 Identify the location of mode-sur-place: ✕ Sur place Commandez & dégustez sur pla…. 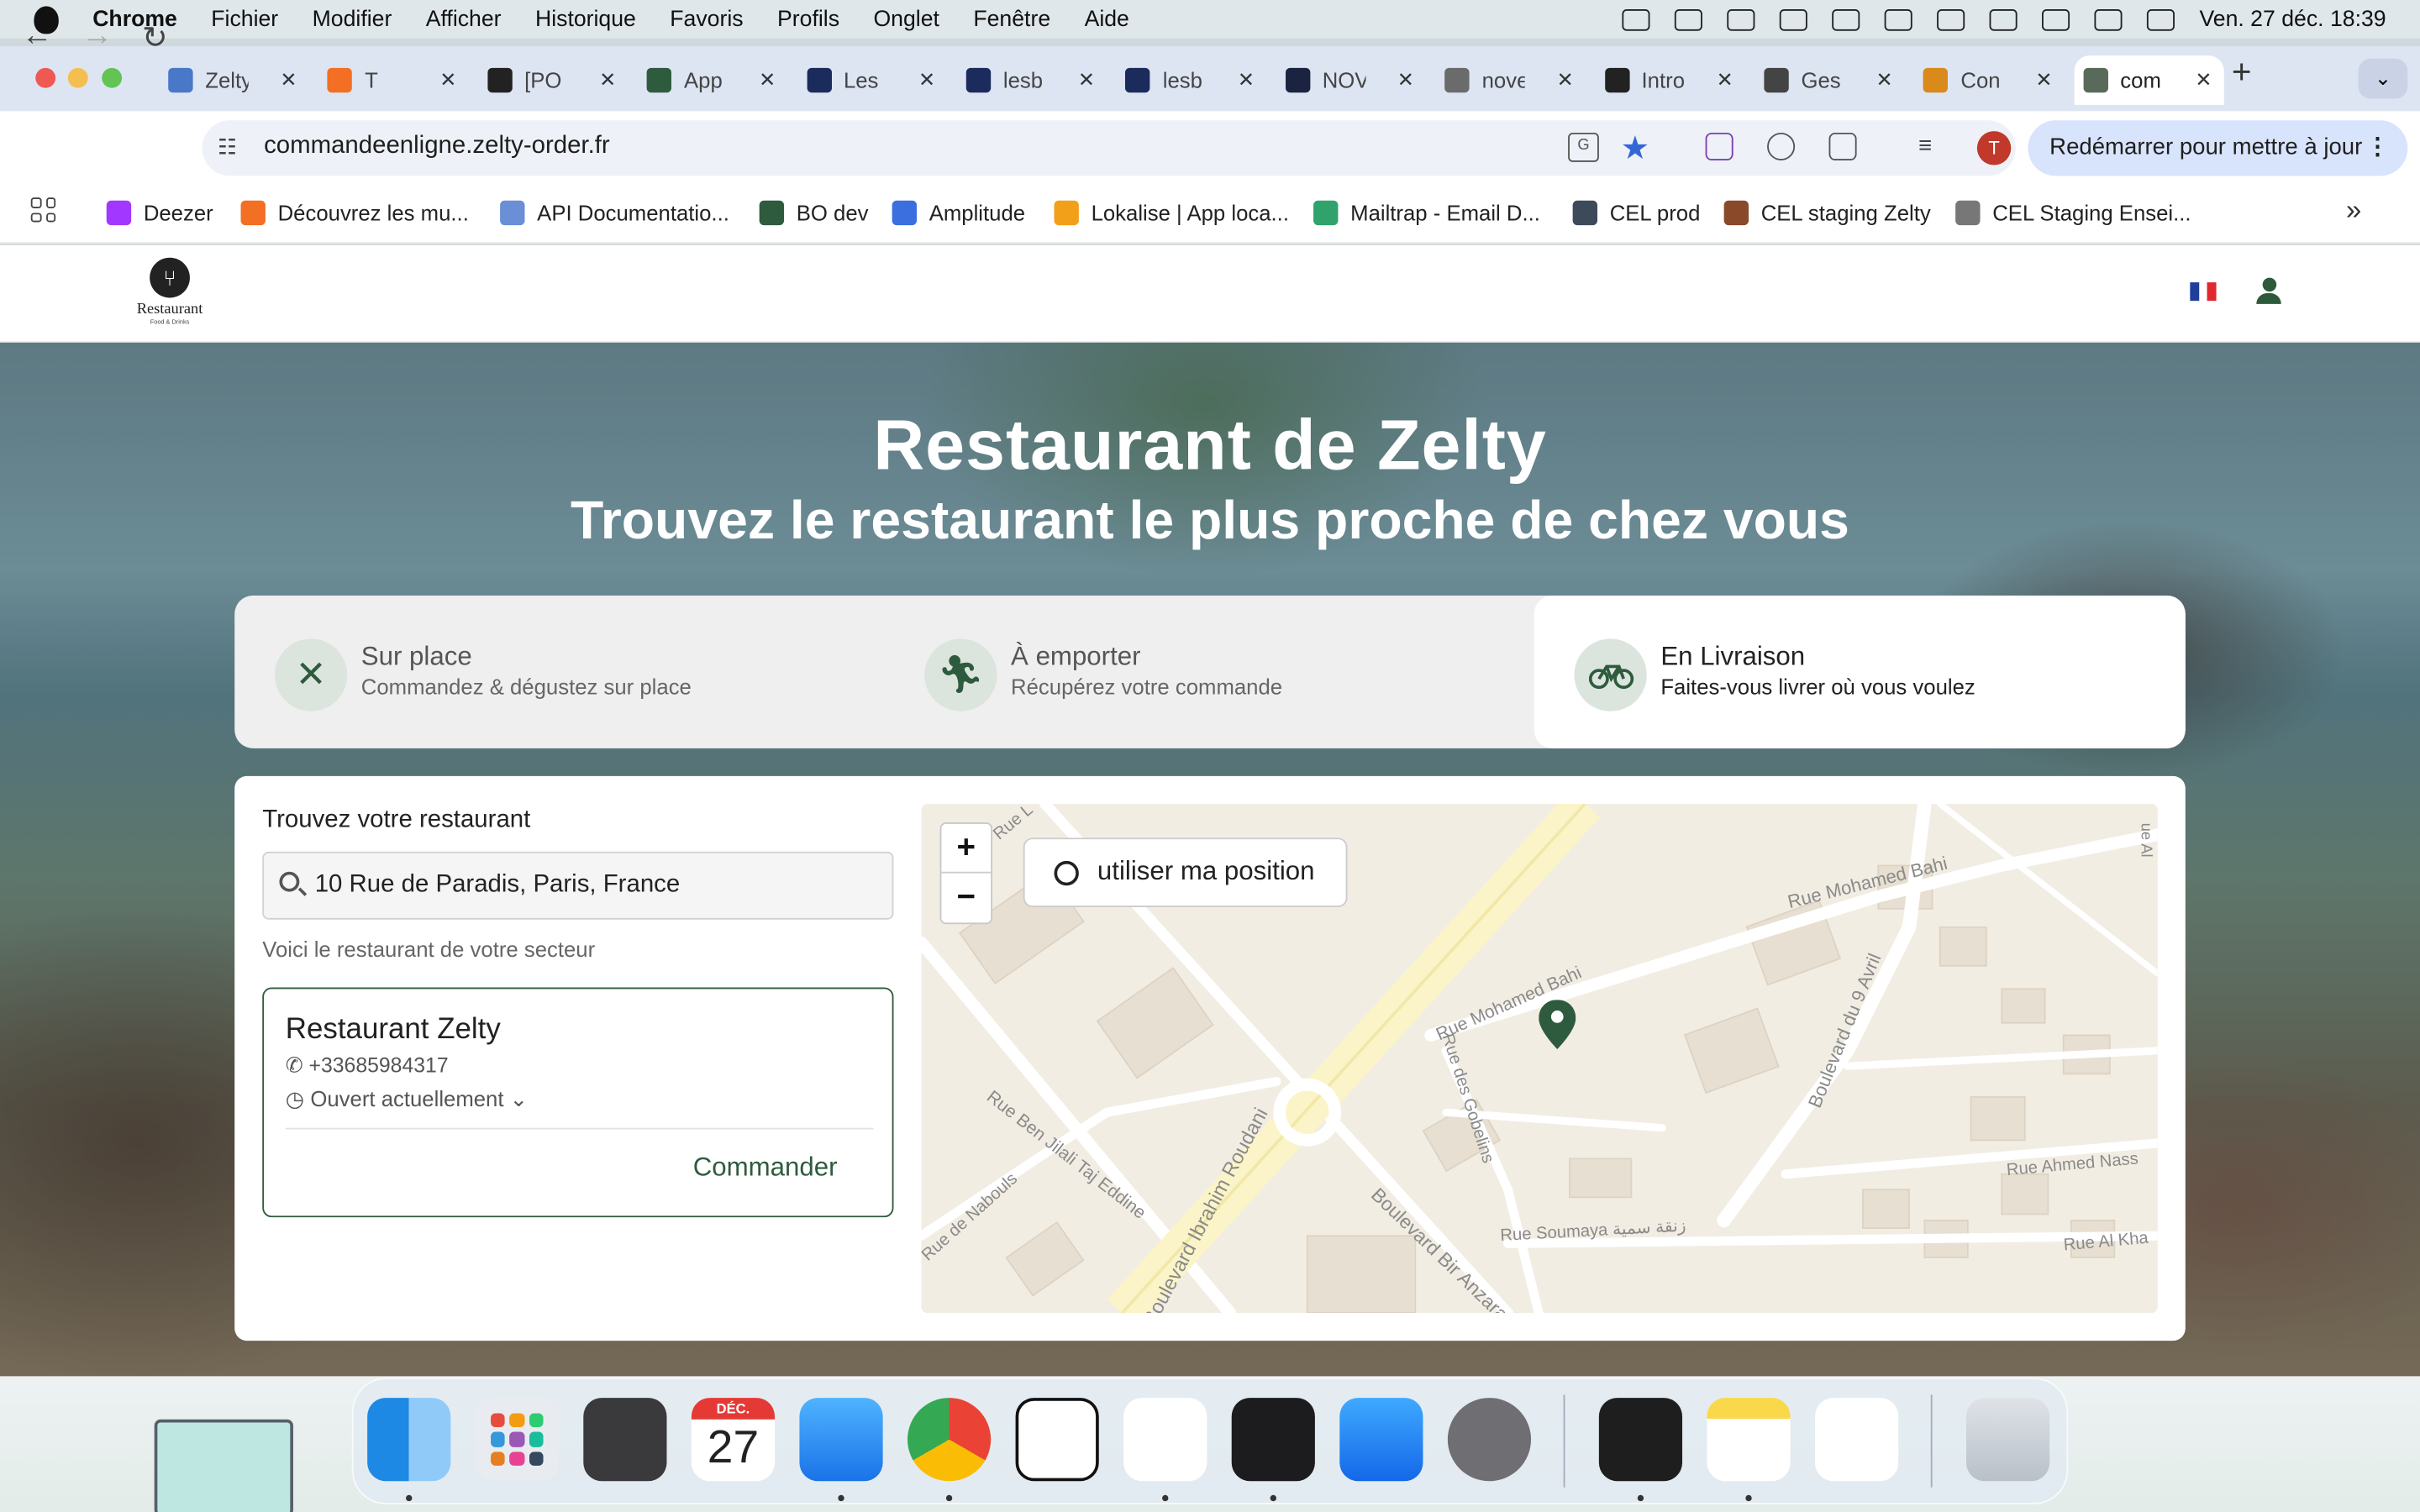
(559, 672).